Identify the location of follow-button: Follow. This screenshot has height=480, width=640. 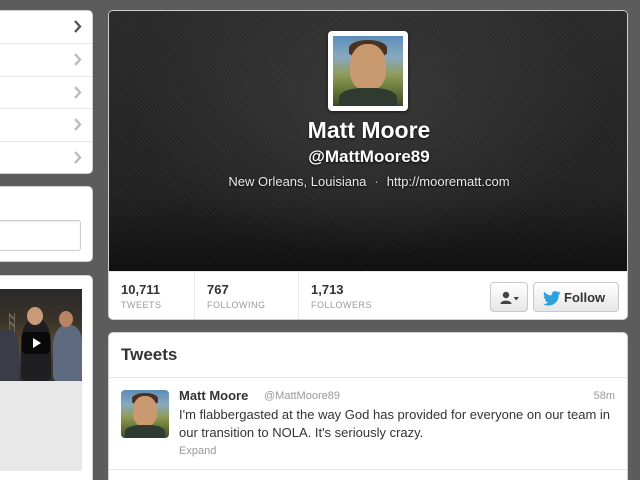
(576, 297).